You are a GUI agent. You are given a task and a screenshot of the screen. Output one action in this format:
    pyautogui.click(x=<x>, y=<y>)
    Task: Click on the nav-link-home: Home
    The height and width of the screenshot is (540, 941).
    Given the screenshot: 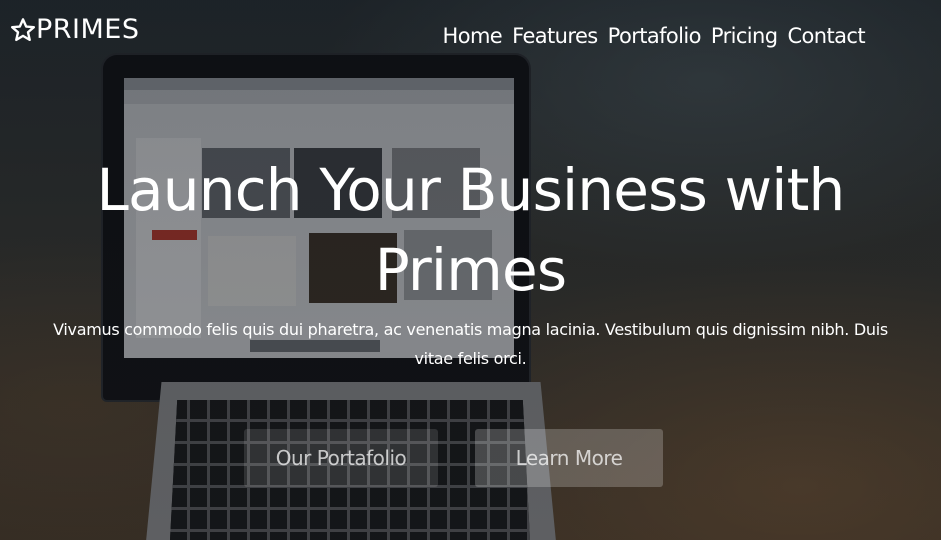 What is the action you would take?
    pyautogui.click(x=473, y=36)
    